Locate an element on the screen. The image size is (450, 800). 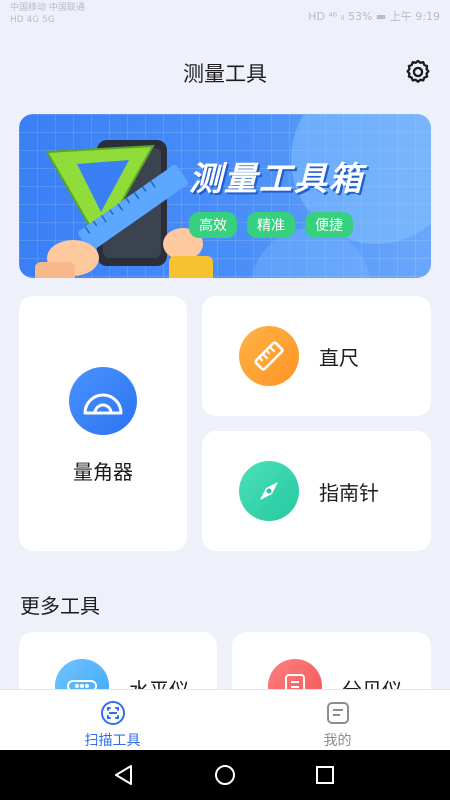
gear-icon is located at coordinates (418, 72).